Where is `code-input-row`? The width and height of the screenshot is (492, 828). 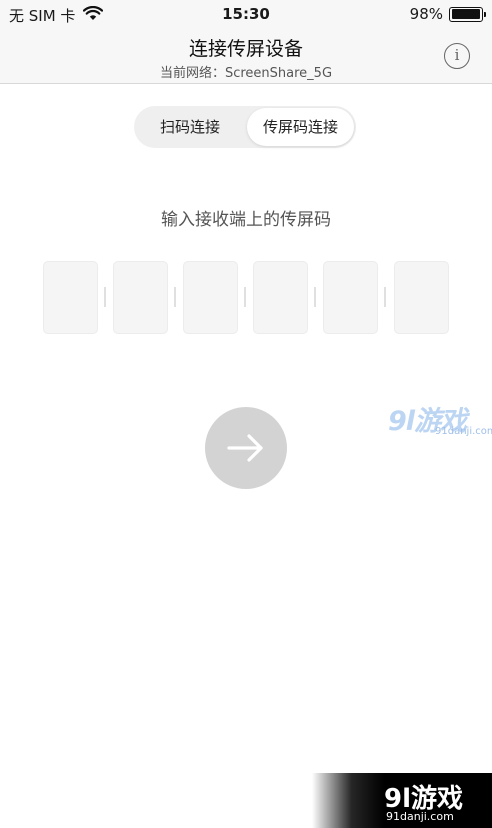
code-input-row is located at coordinates (246, 297).